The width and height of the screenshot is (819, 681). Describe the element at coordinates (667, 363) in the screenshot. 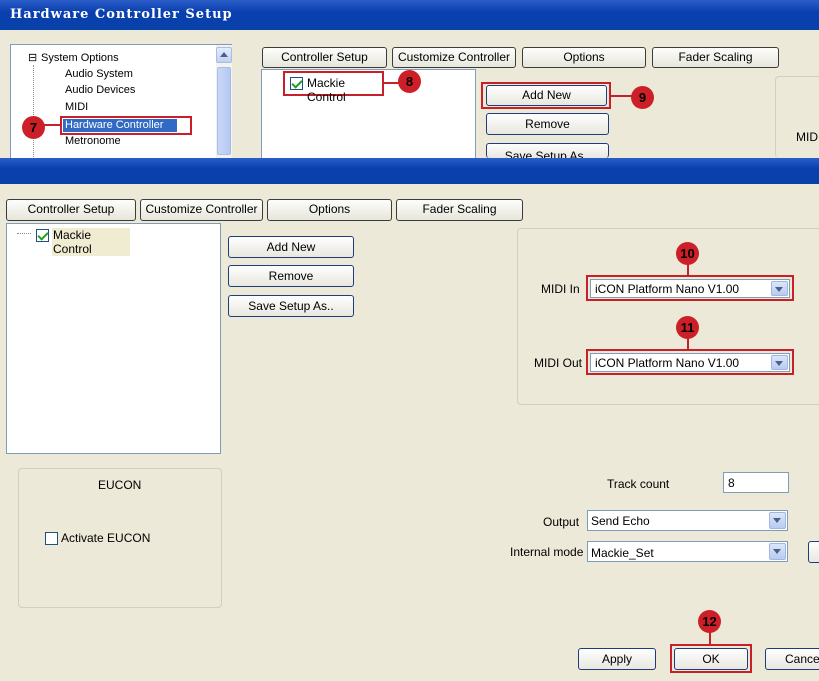

I see `midi-out-value: iCON Platform Nano V1.00` at that location.